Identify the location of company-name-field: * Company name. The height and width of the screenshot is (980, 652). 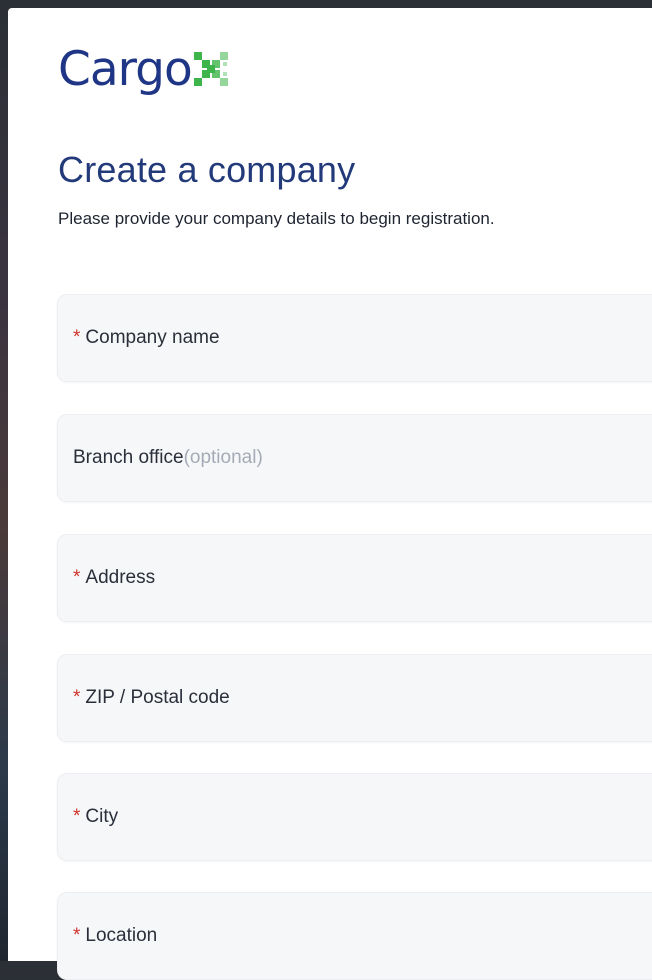
(354, 338).